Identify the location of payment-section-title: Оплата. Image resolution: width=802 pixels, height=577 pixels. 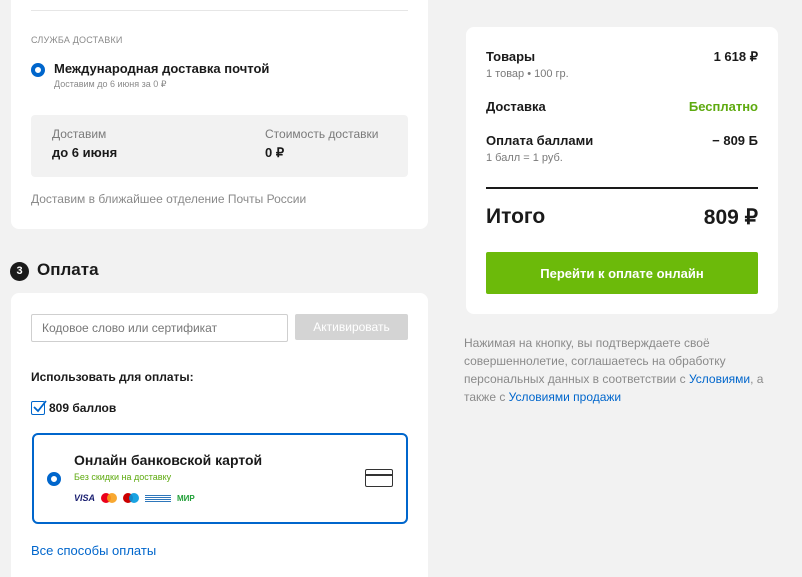
(68, 269).